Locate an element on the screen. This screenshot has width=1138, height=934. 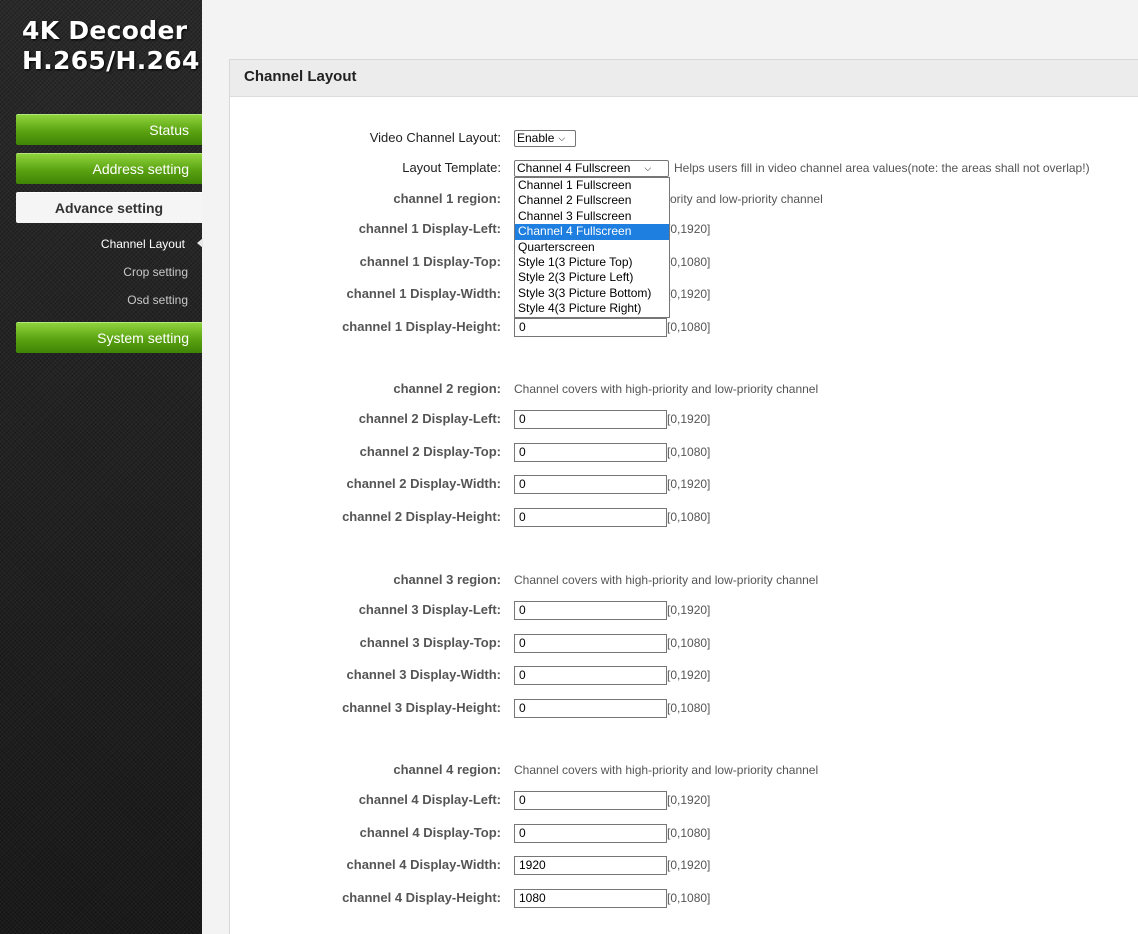
logo-line2: H.265/H.264 is located at coordinates (111, 60).